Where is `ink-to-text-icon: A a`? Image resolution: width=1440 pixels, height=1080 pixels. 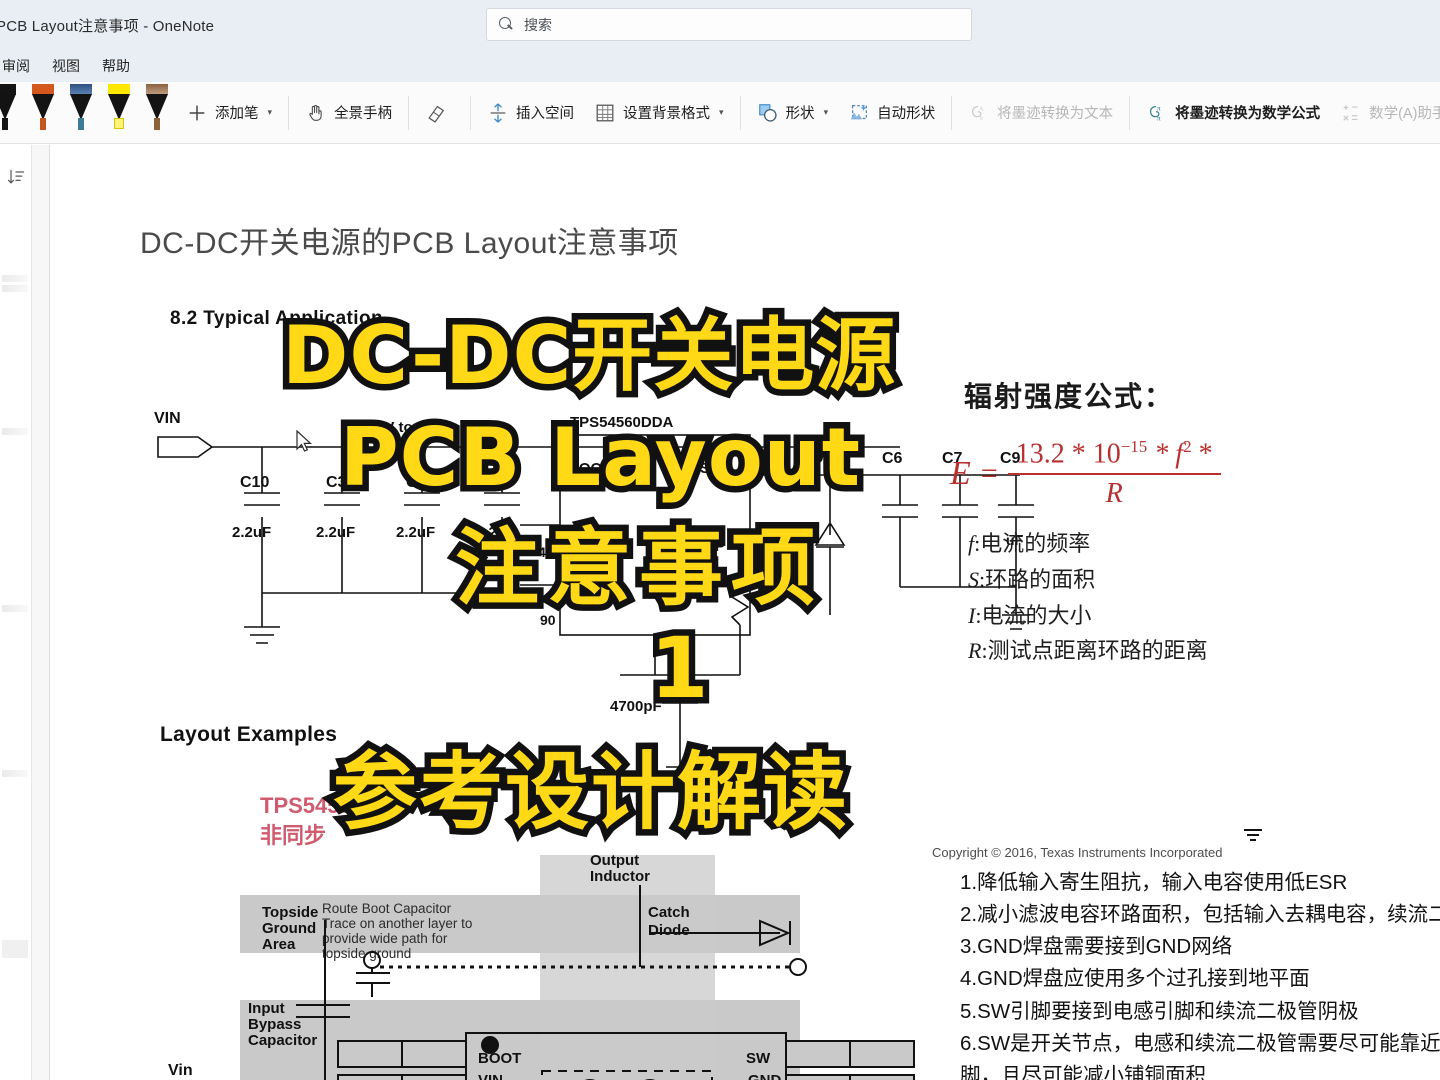
ink-to-text-icon: A a is located at coordinates (978, 113).